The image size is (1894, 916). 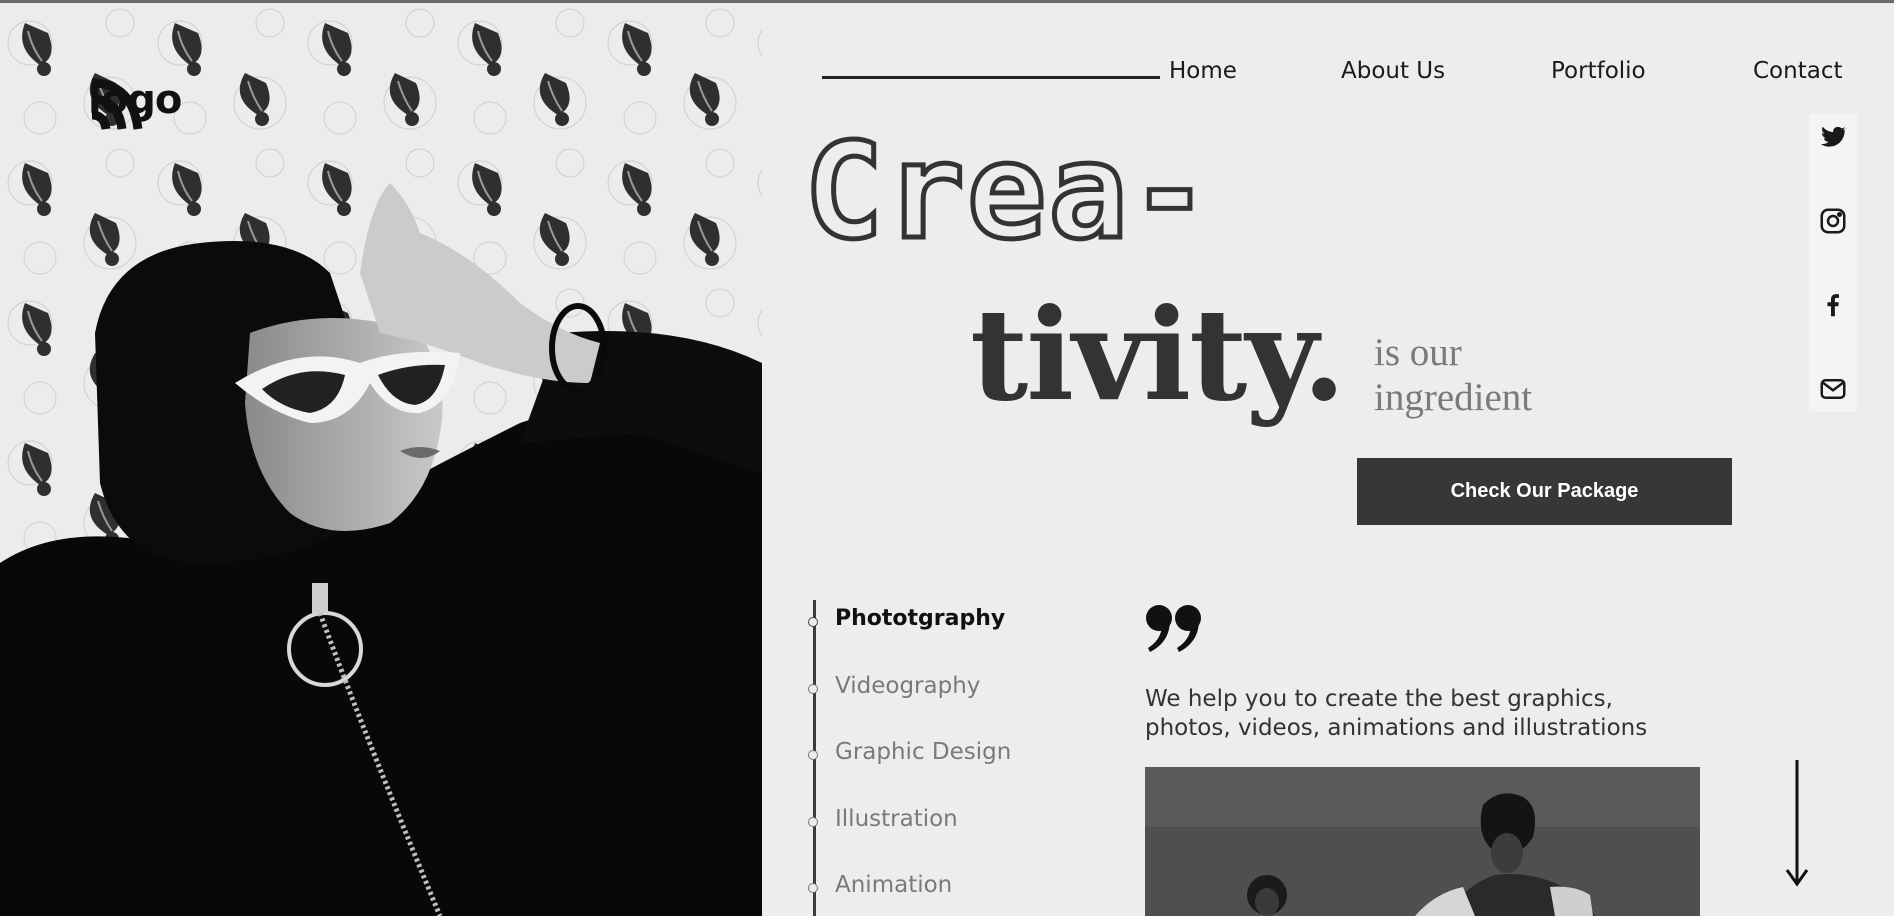 What do you see at coordinates (909, 639) in the screenshot?
I see `service-item-photography: Phototgraphy` at bounding box center [909, 639].